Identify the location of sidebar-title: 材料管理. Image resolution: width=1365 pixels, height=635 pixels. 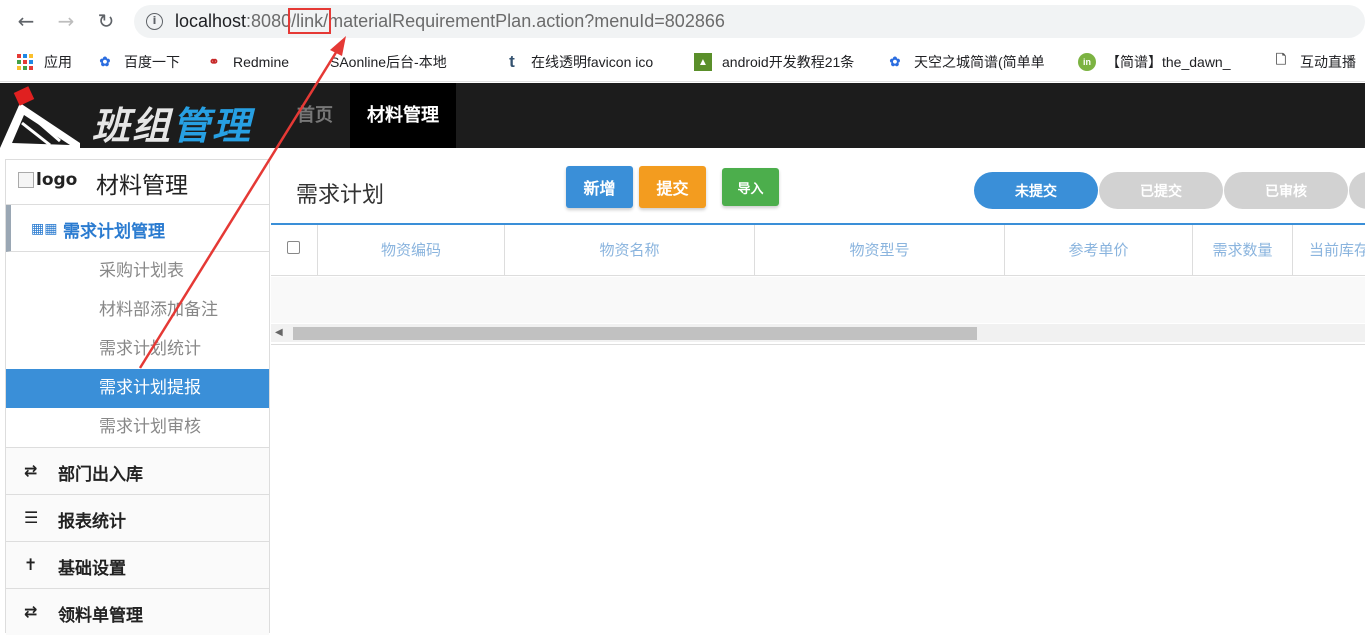
(142, 186).